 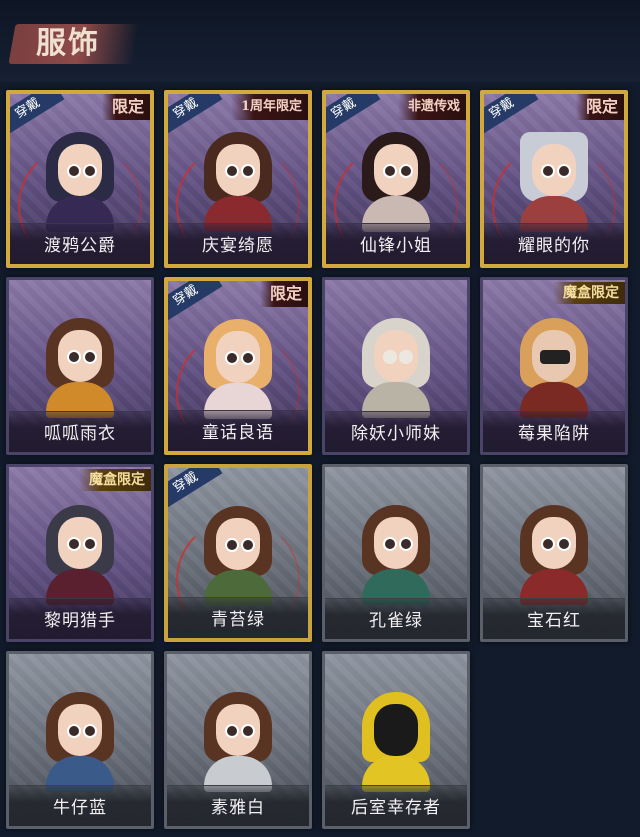 I want to click on outfit-card: 魔盒限定 莓果陷阱, so click(x=554, y=366).